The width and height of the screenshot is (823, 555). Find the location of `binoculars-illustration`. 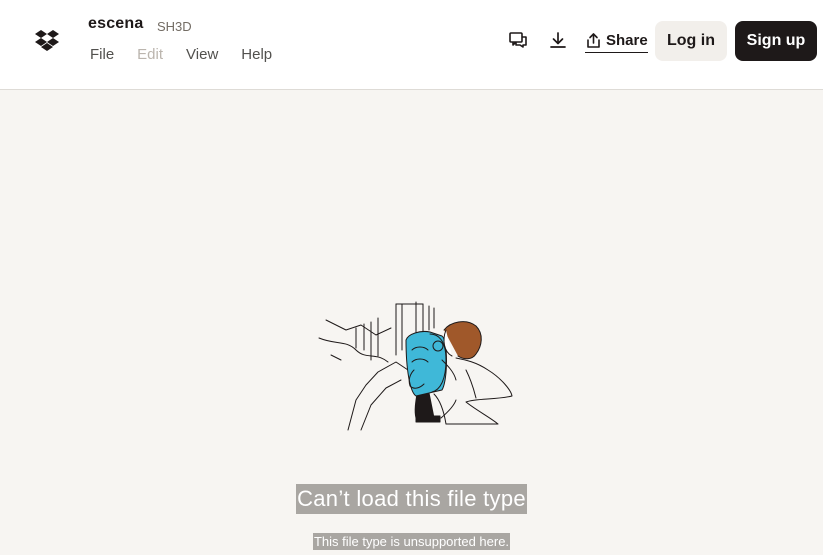

binoculars-illustration is located at coordinates (416, 366).